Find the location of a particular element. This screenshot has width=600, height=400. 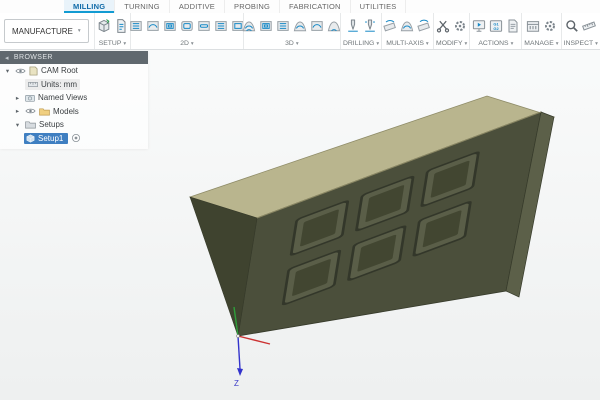

2d-pocket-icon is located at coordinates (170, 26).